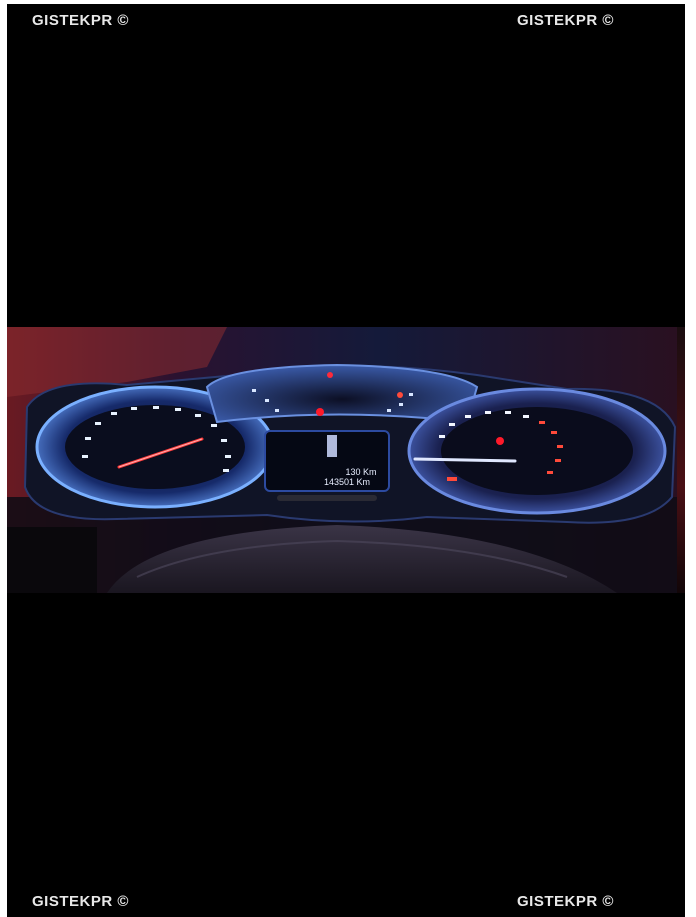 Image resolution: width=696 pixels, height=917 pixels. Describe the element at coordinates (565, 901) in the screenshot. I see `watermark-bottom-right: GISTEKPR ©` at that location.